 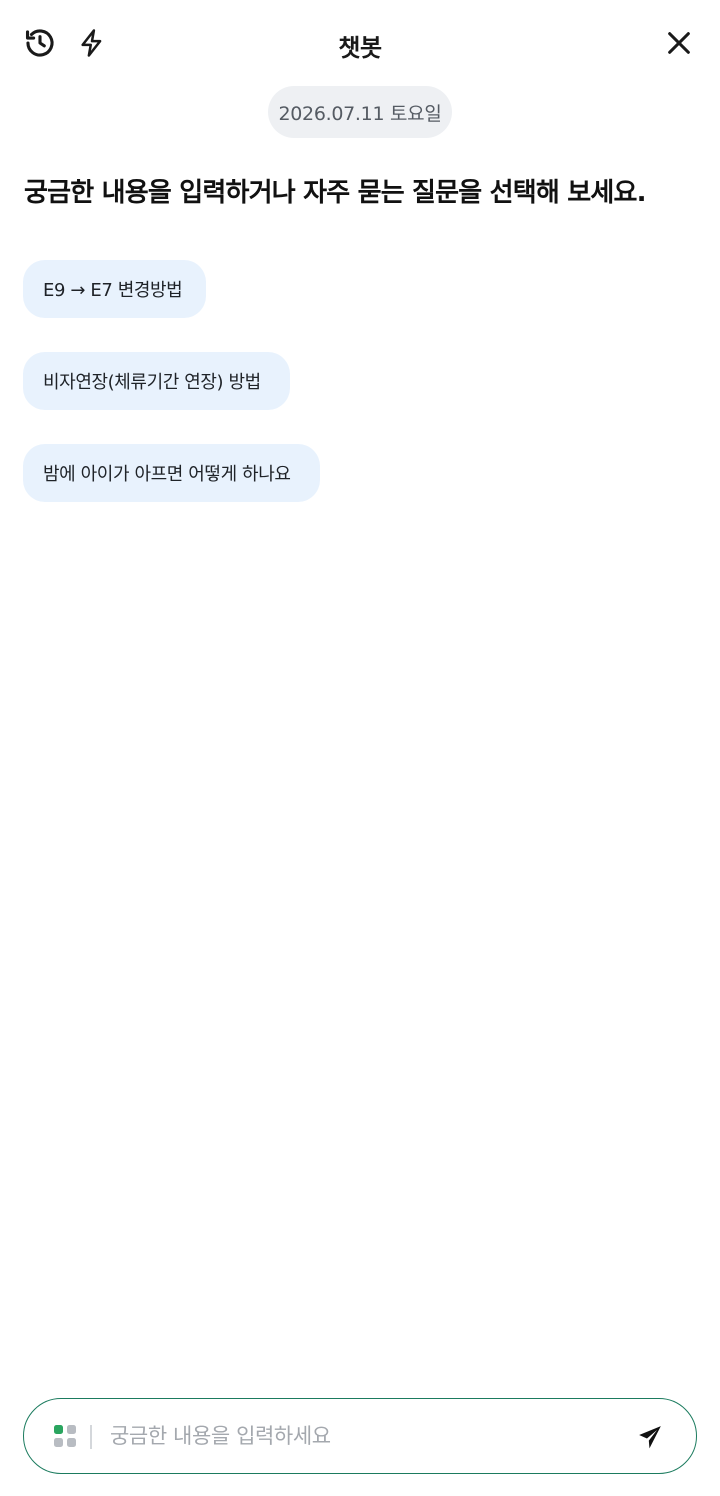 I want to click on faq-chip-e9-e7: E9 → E7 변경방법, so click(x=114, y=289).